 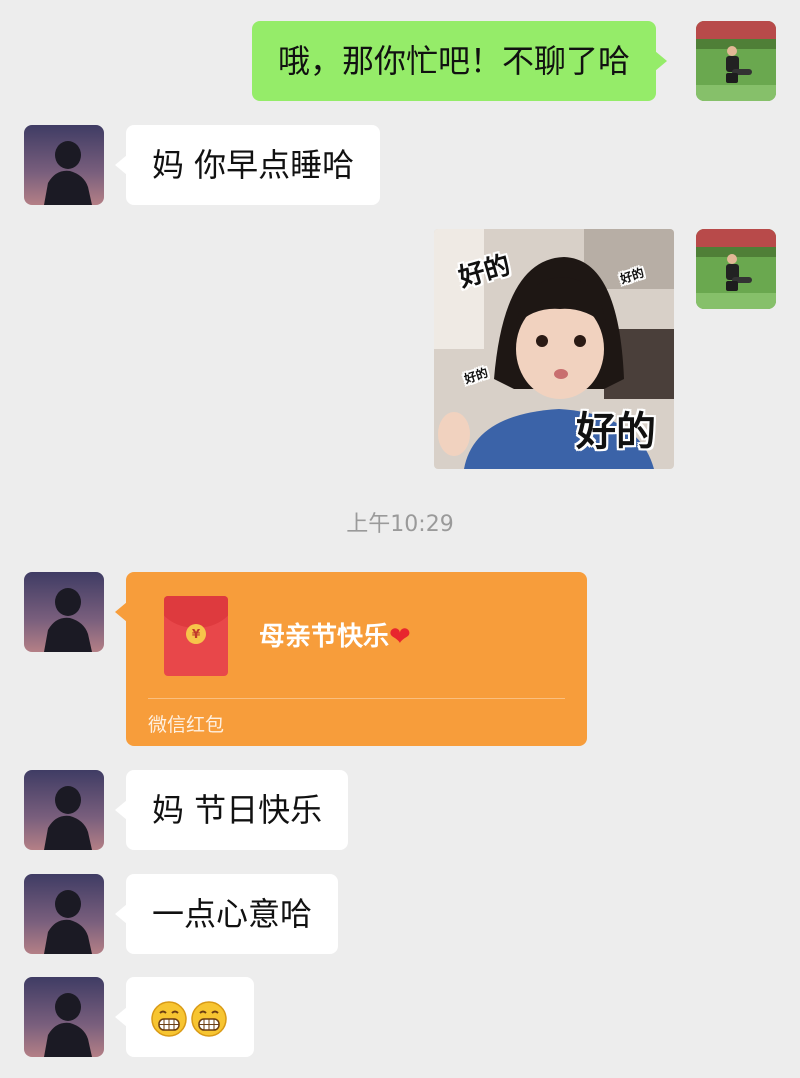 I want to click on red-packet-title: 母亲节快乐❤, so click(x=335, y=634).